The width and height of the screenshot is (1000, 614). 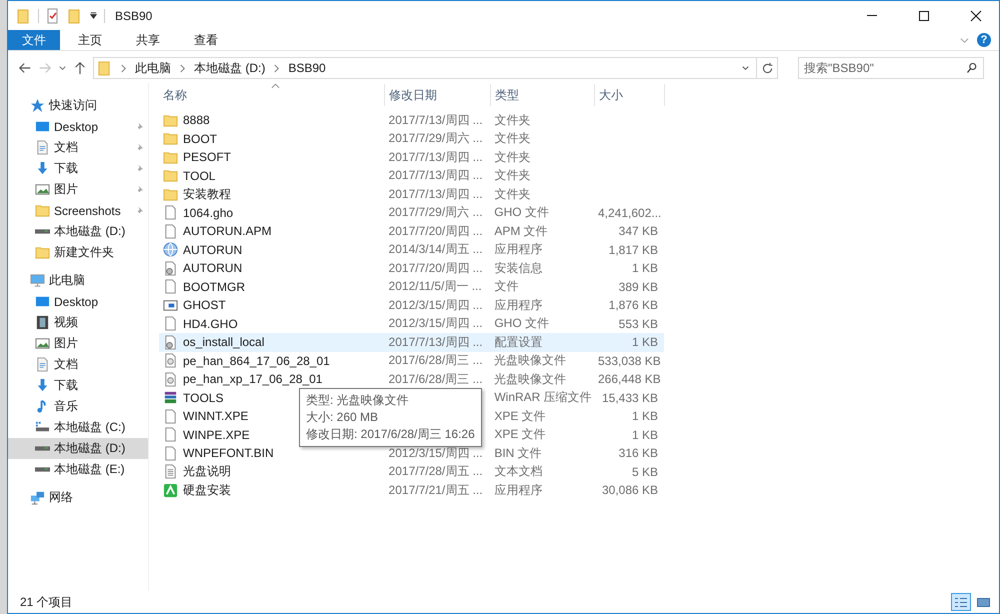 I want to click on file-name: PESOFT, so click(x=207, y=157).